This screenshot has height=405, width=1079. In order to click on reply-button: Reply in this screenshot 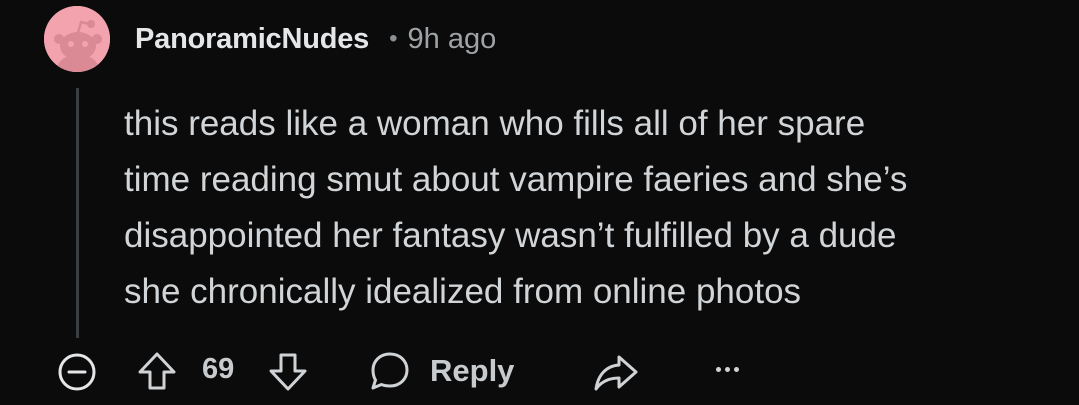, I will do `click(441, 371)`.